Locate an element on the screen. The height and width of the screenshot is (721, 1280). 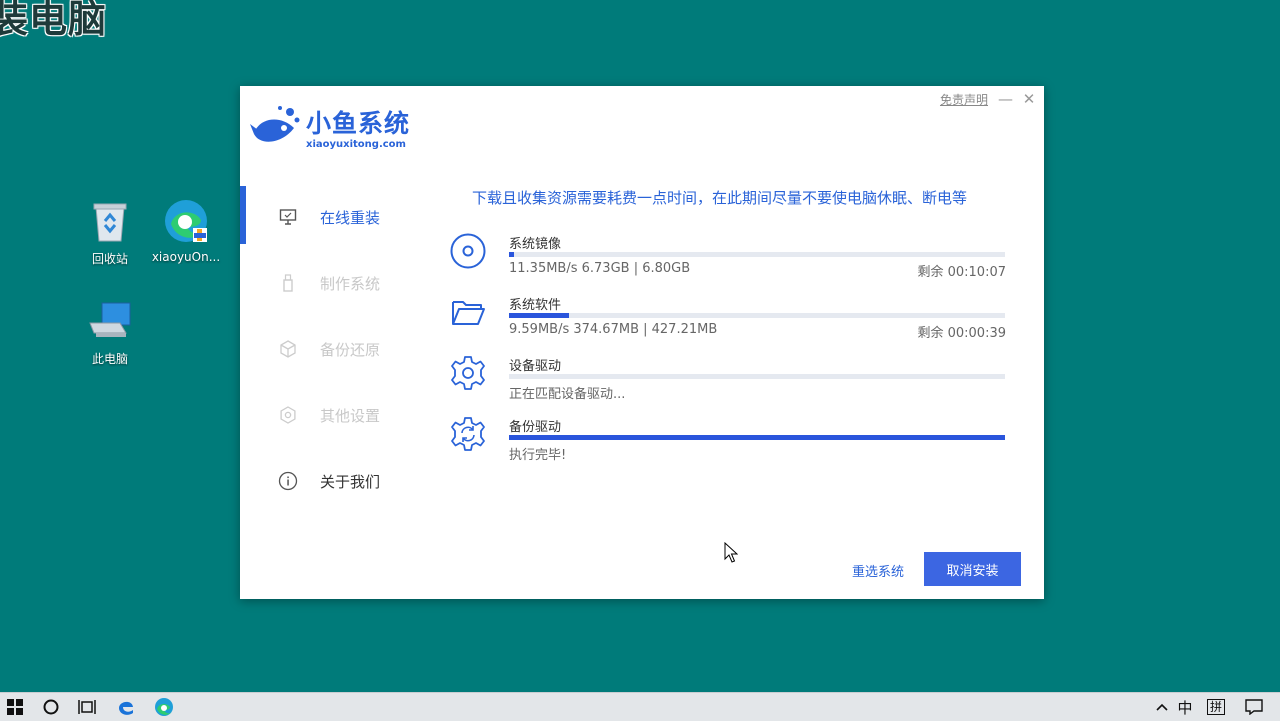
task-info: 9.59MB/s 374.67MB | 427.21MB is located at coordinates (613, 329).